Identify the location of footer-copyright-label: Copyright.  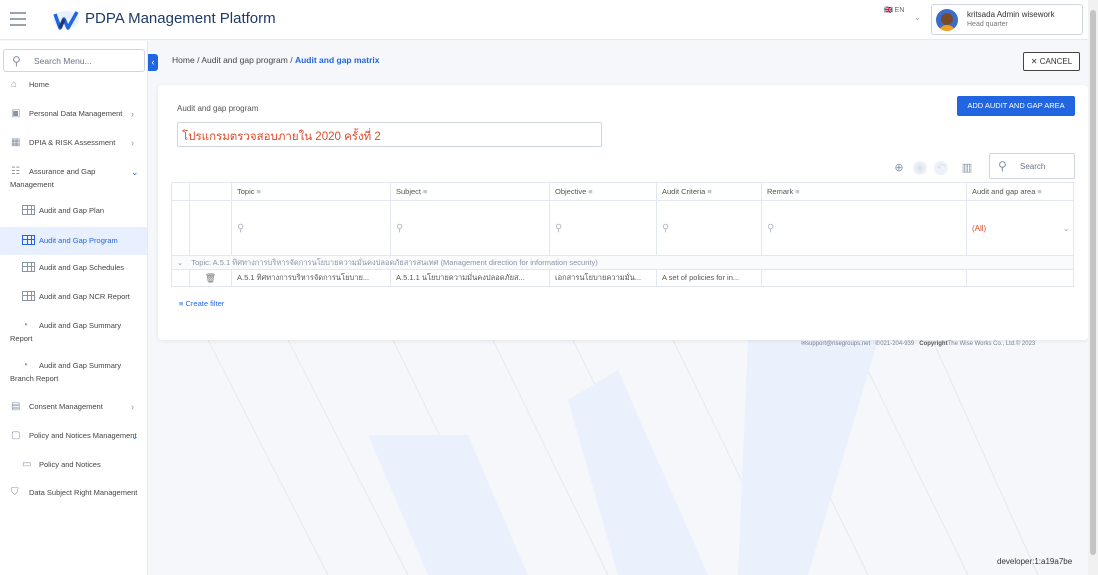
(933, 344).